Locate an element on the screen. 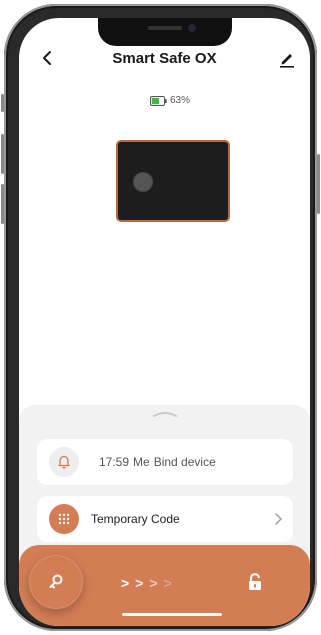 This screenshot has width=321, height=635. log-user: Me is located at coordinates (141, 462).